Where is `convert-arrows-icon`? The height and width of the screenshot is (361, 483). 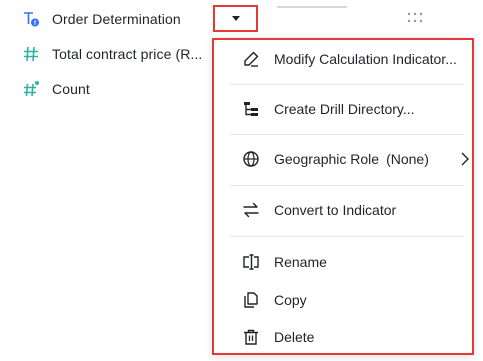
convert-arrows-icon is located at coordinates (251, 210).